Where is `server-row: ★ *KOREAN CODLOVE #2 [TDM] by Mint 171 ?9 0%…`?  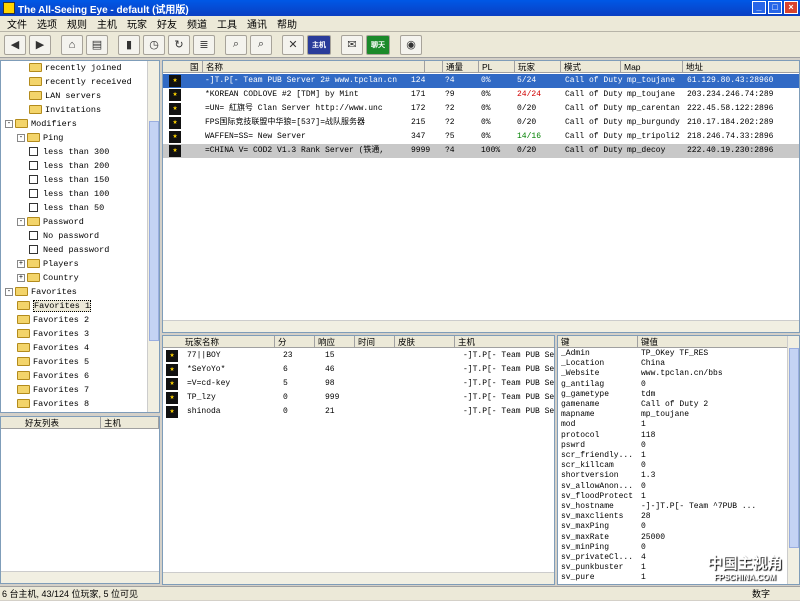
server-row: ★ *KOREAN CODLOVE #2 [TDM] by Mint 171 ?9 0%… is located at coordinates (481, 95).